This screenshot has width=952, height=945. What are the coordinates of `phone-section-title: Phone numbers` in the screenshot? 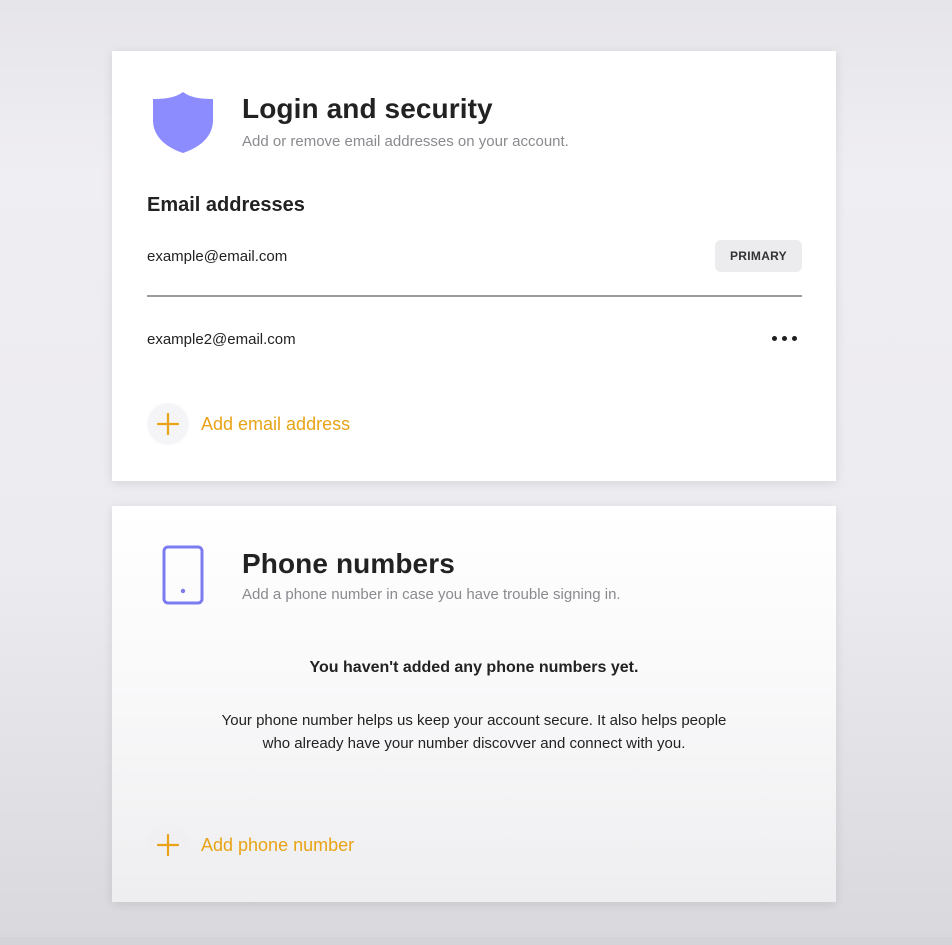 It's located at (348, 563).